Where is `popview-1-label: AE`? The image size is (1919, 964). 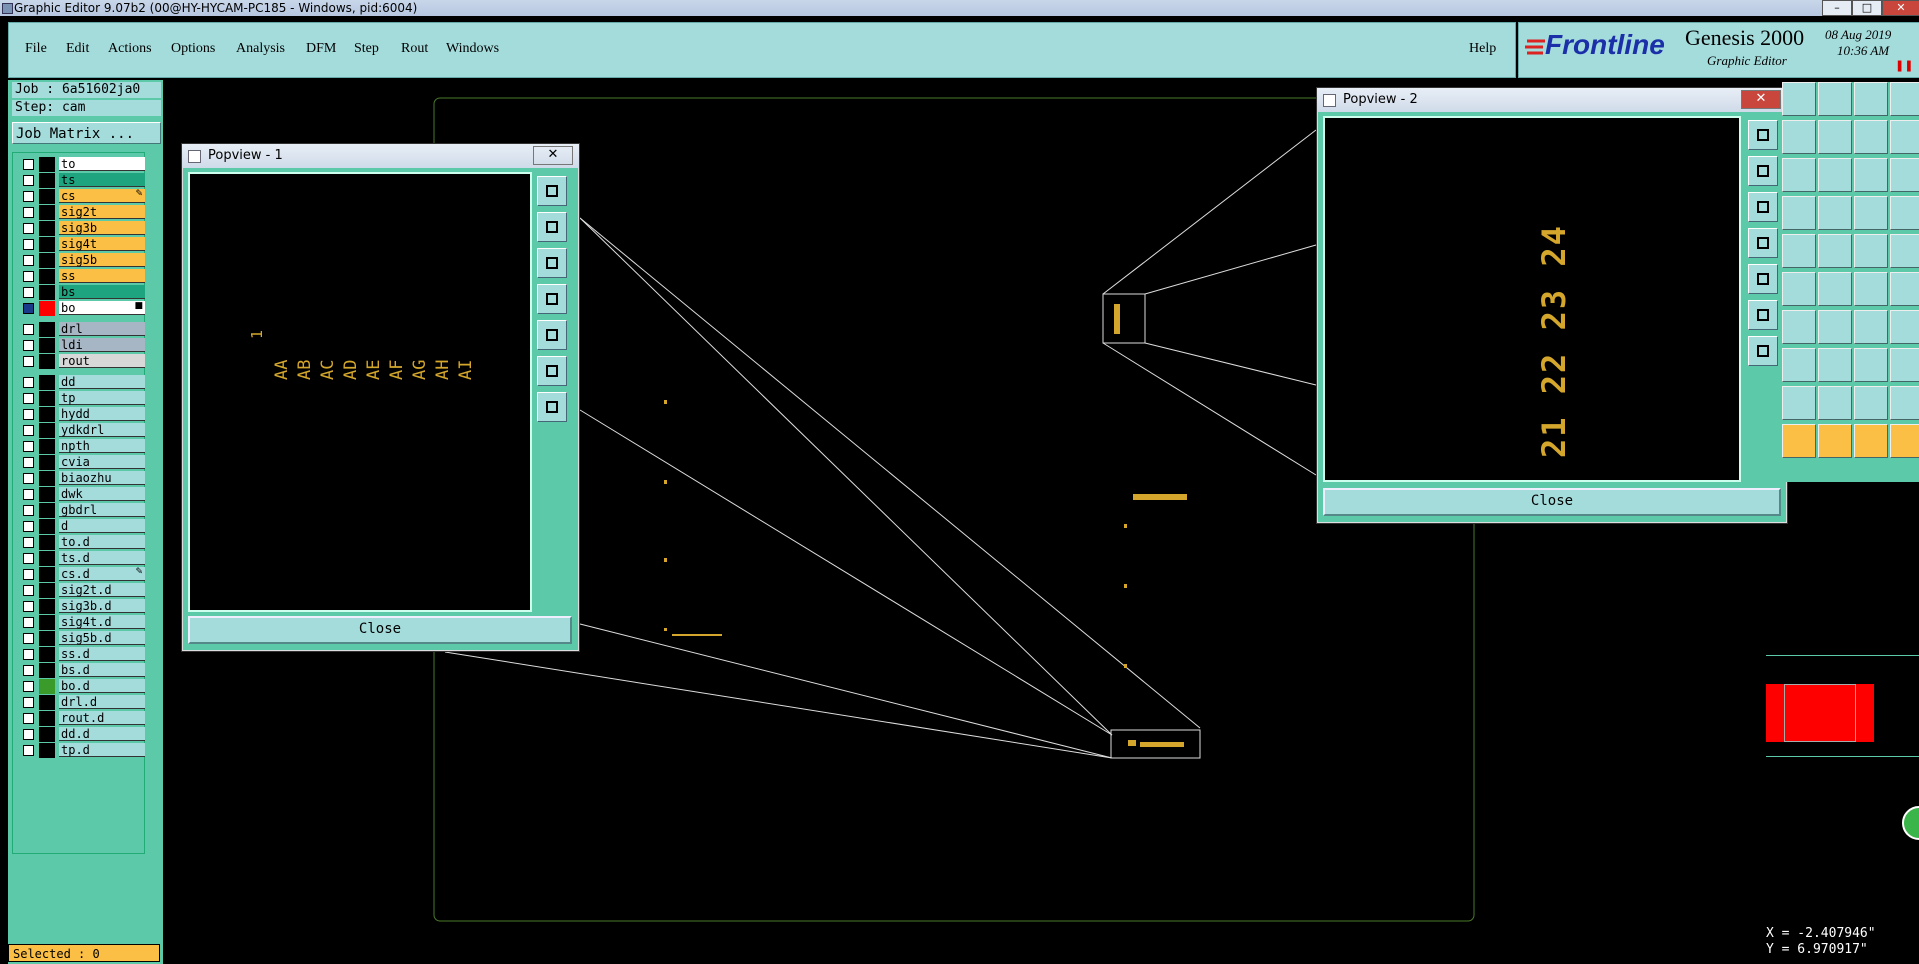 popview-1-label: AE is located at coordinates (374, 369).